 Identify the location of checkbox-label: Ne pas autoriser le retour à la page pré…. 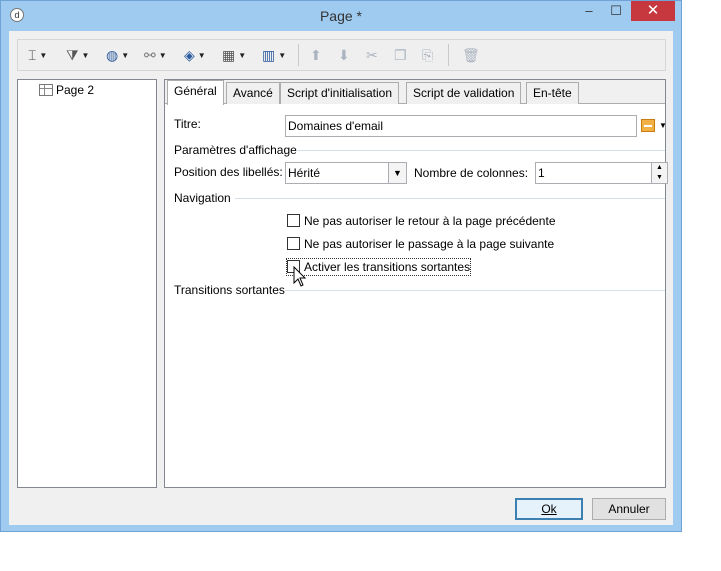
(430, 221).